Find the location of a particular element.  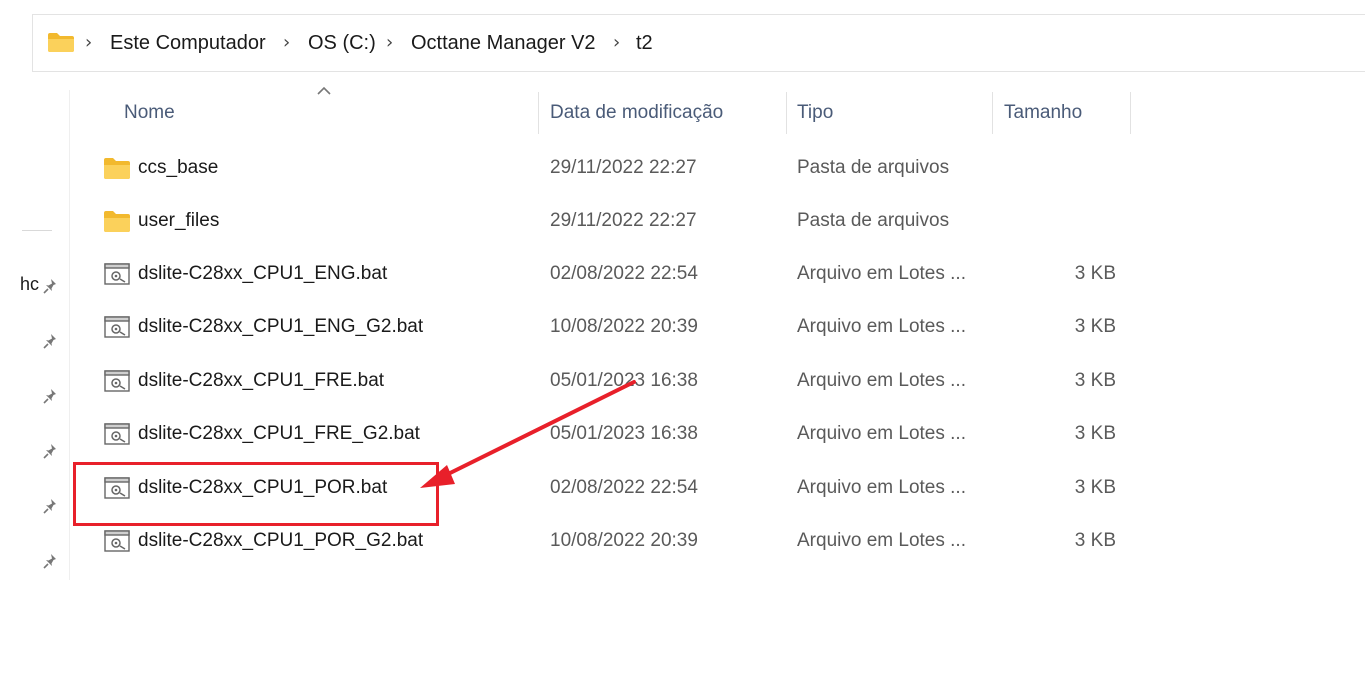

breadcrumb-este-computador: Este Computador is located at coordinates (188, 43).